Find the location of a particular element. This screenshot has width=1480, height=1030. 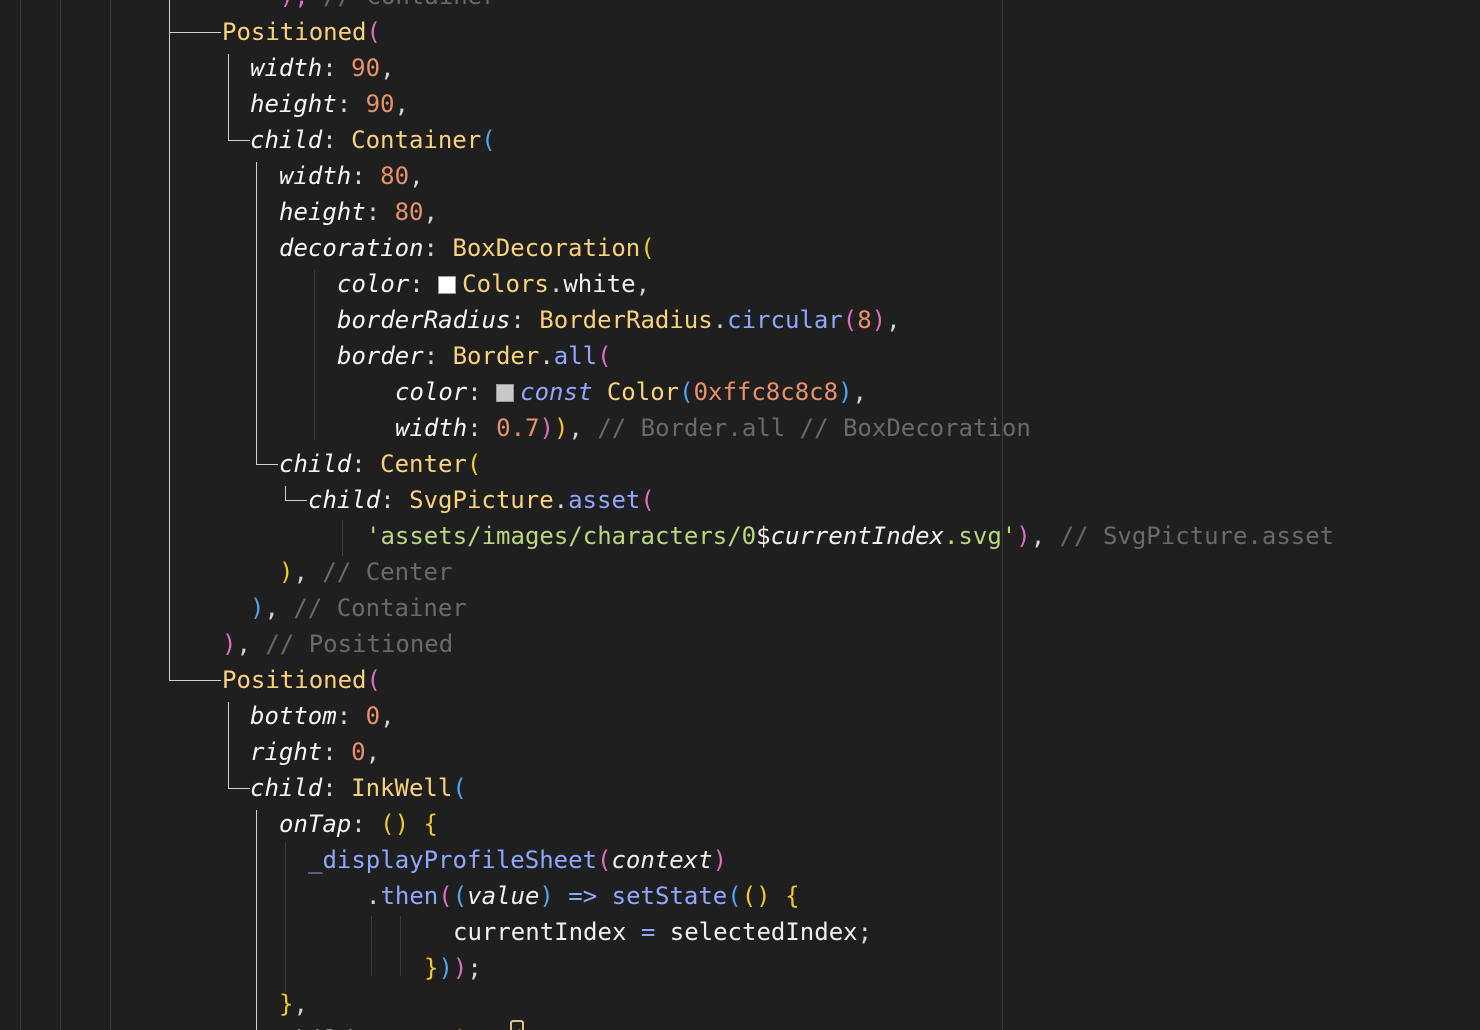

code-line: .then((value) => setState(() { is located at coordinates (583, 896).